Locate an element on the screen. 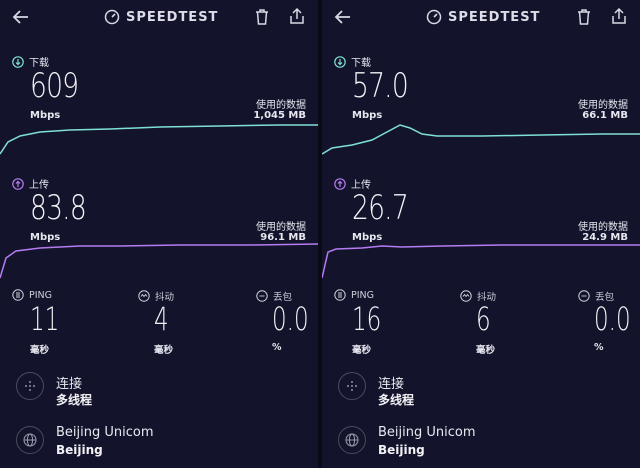 Image resolution: width=640 pixels, height=468 pixels. download-value: 609 is located at coordinates (54, 86).